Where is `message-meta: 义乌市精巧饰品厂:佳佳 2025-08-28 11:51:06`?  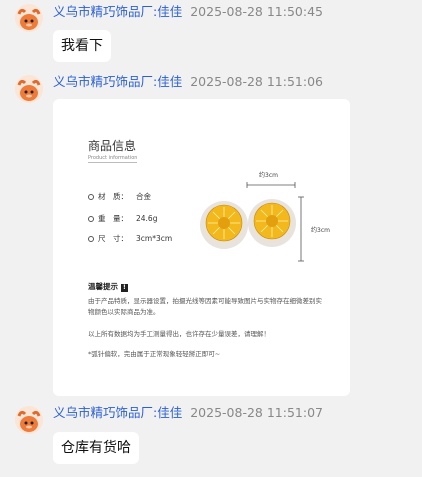 message-meta: 义乌市精巧饰品厂:佳佳 2025-08-28 11:51:06 is located at coordinates (188, 82).